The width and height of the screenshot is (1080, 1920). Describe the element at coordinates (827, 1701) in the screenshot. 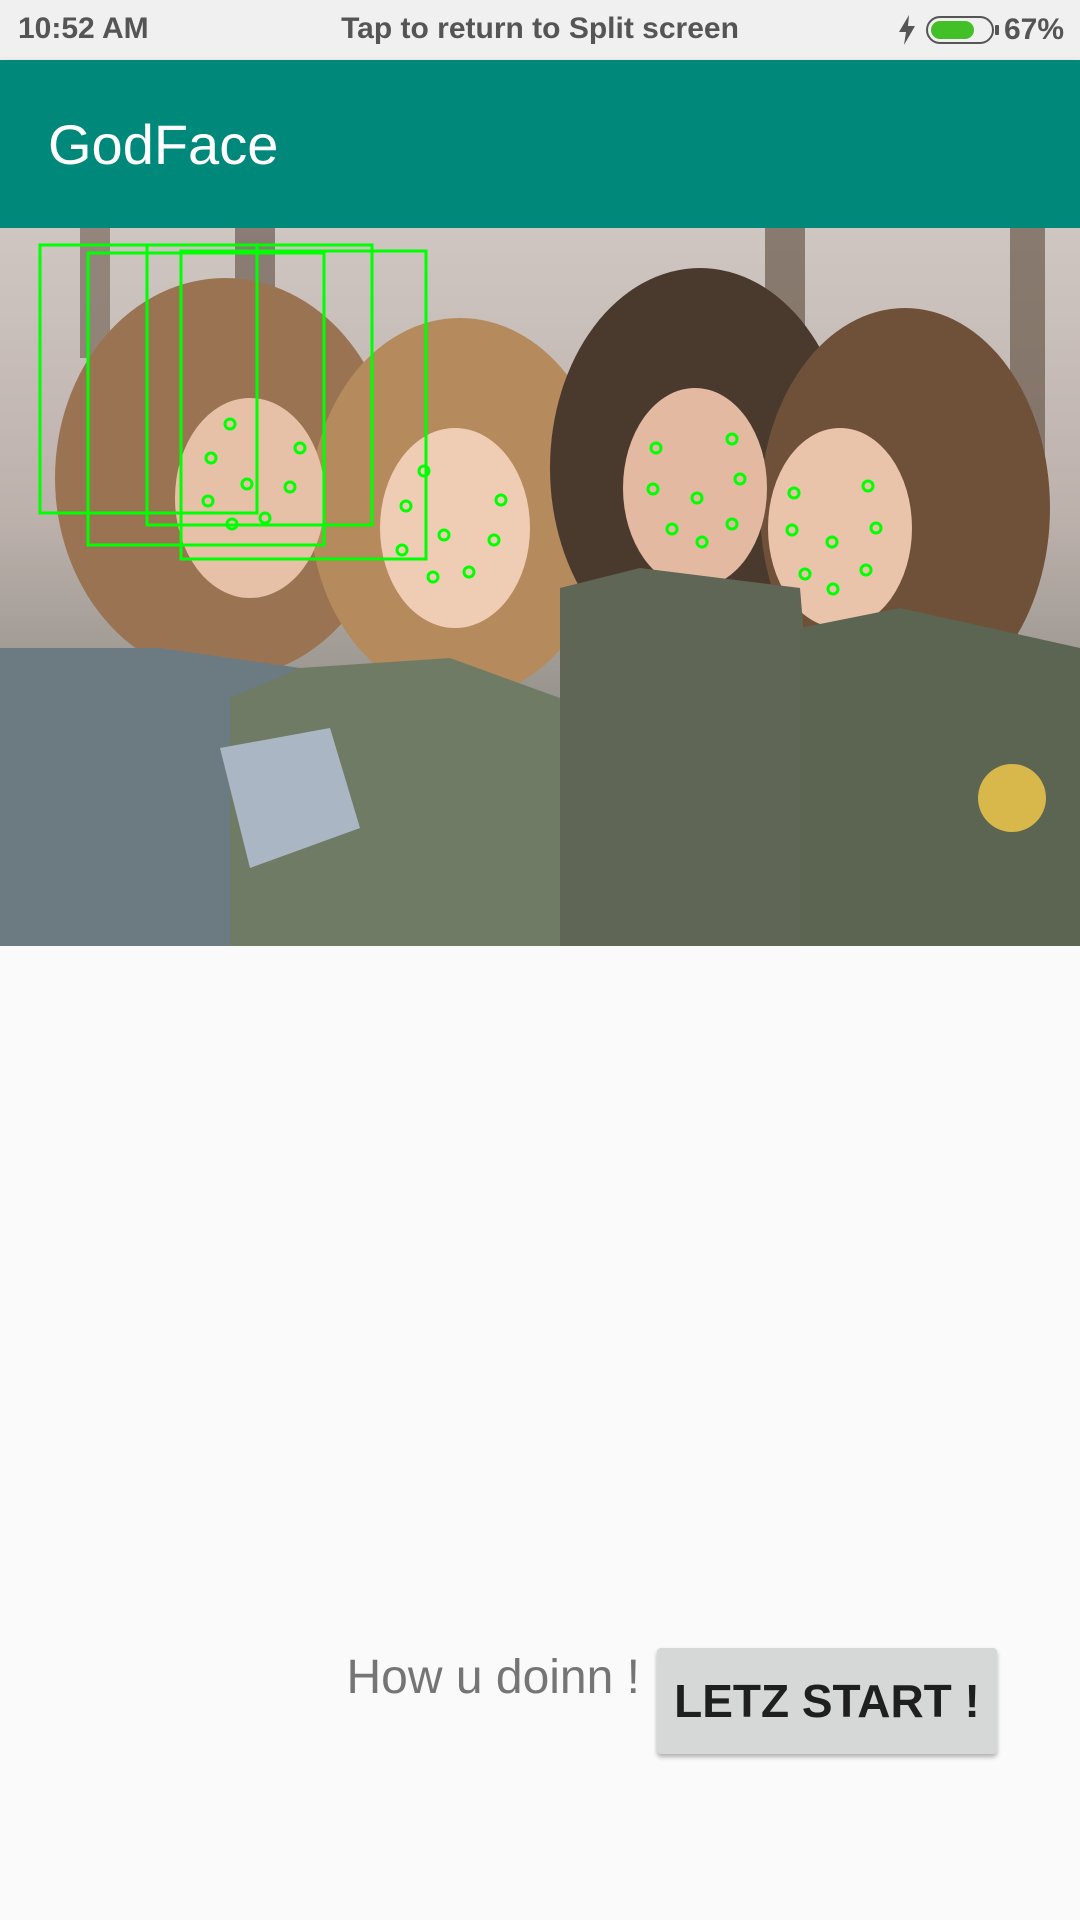

I see `start-button: LETZ START !` at that location.